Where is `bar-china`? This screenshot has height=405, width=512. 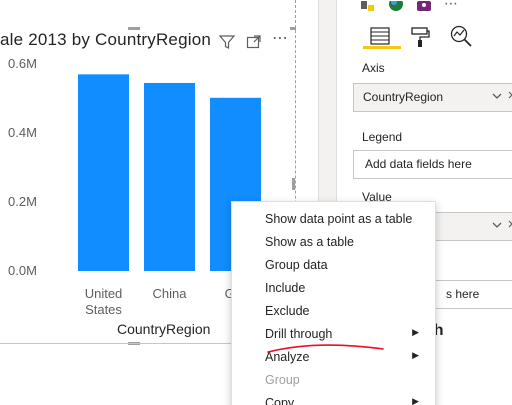 bar-china is located at coordinates (169, 176).